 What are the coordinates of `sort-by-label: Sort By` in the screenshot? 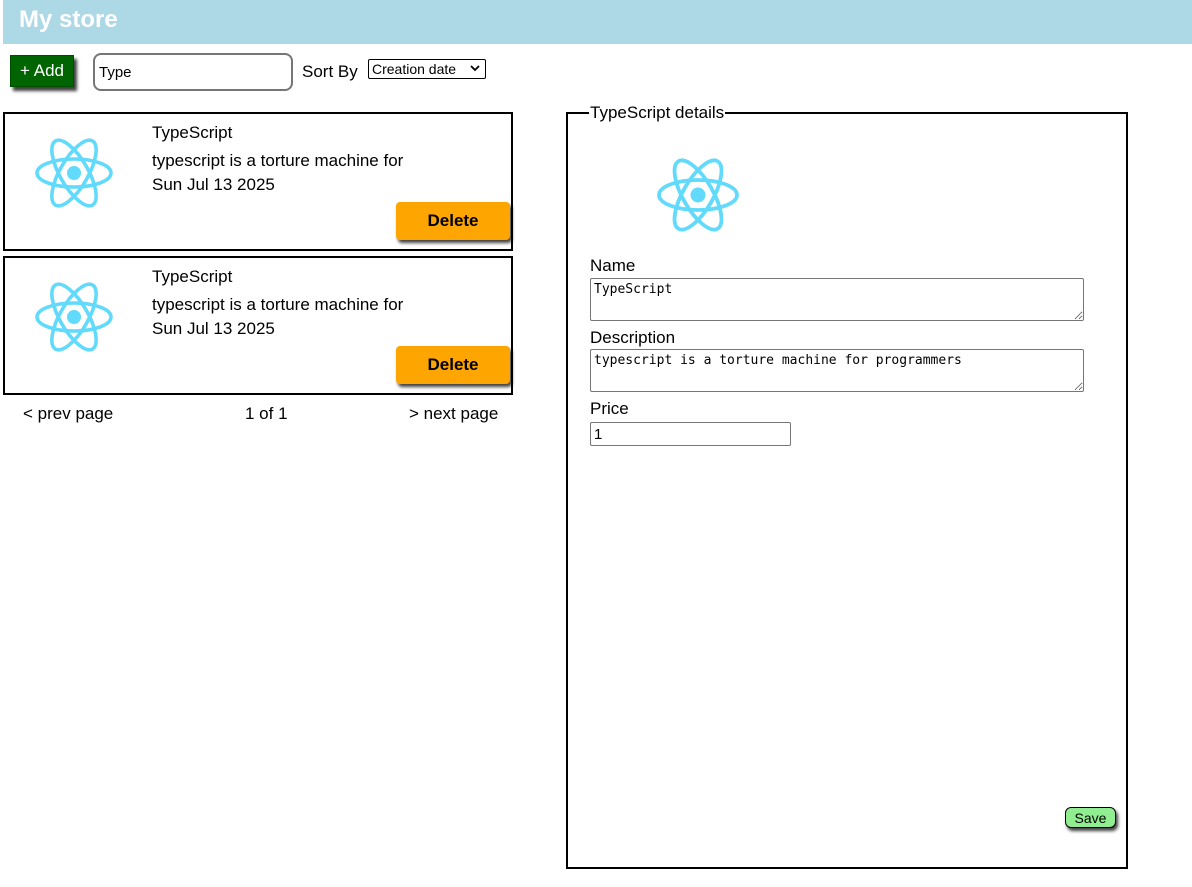 It's located at (330, 71).